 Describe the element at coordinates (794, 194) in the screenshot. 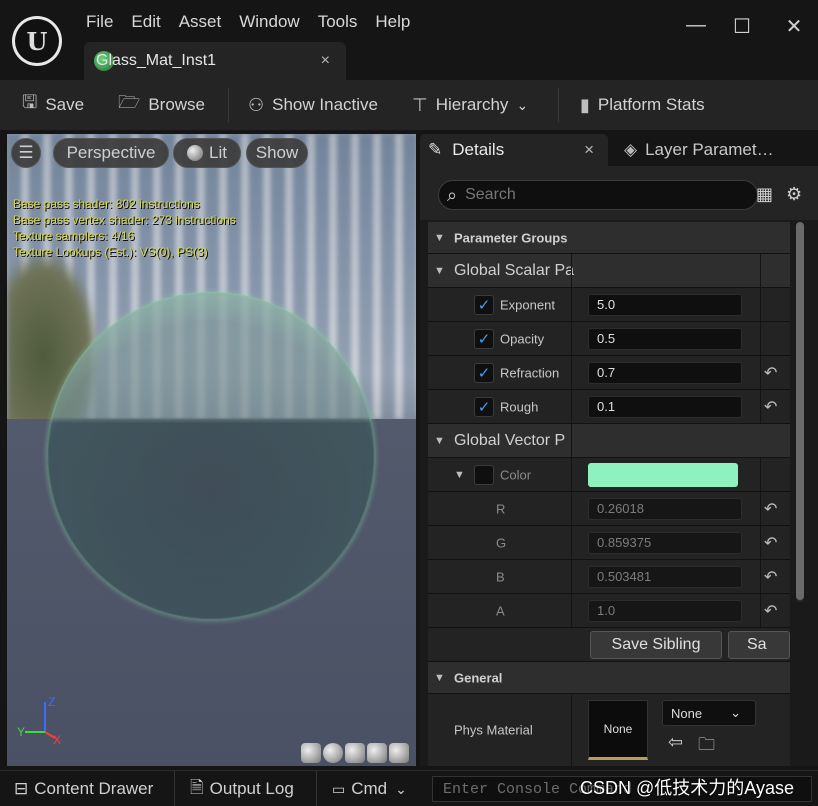

I see `gear-icon: ⚙` at that location.